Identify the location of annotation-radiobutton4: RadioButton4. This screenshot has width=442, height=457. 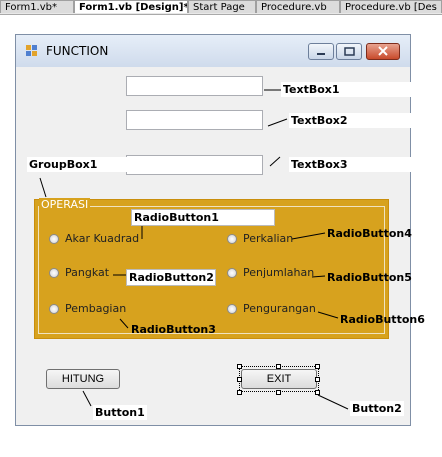
(369, 233).